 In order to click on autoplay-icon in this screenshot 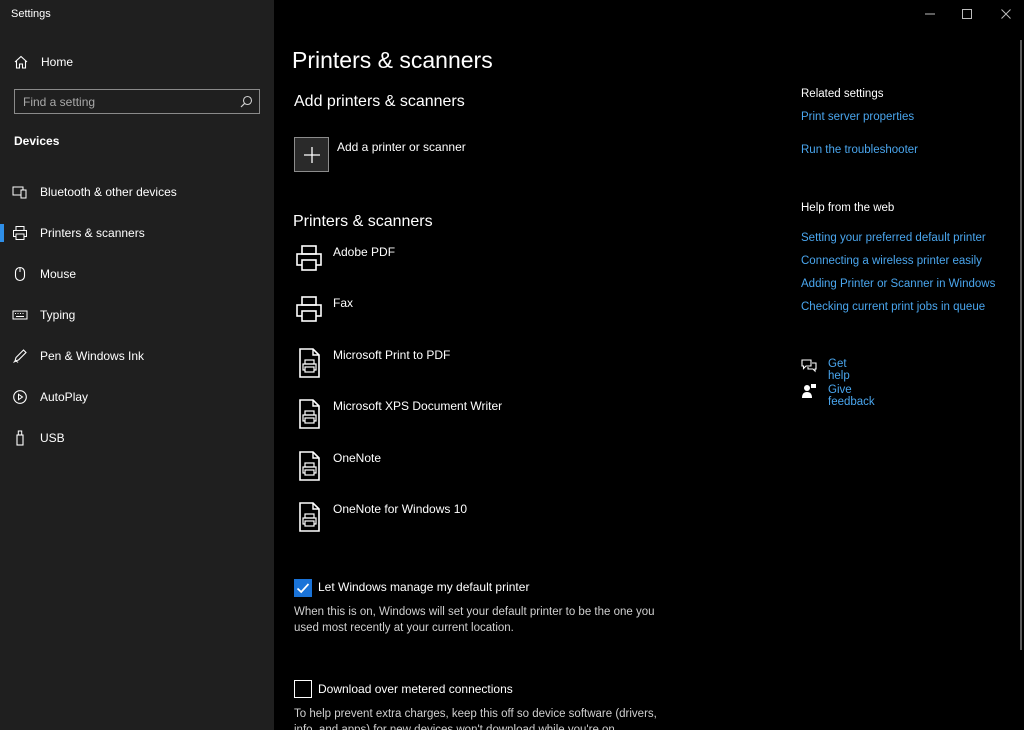, I will do `click(20, 397)`.